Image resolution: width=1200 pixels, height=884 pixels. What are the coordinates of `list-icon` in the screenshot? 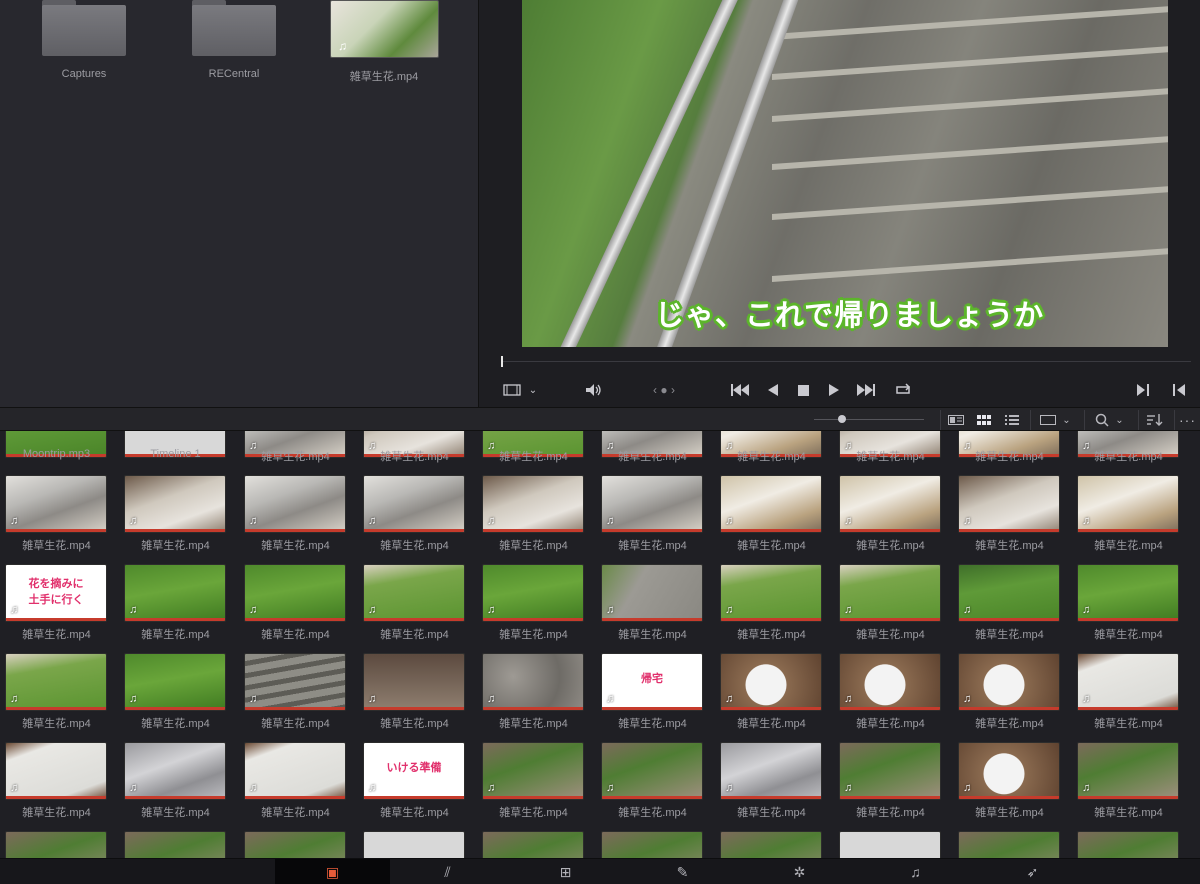 It's located at (1012, 420).